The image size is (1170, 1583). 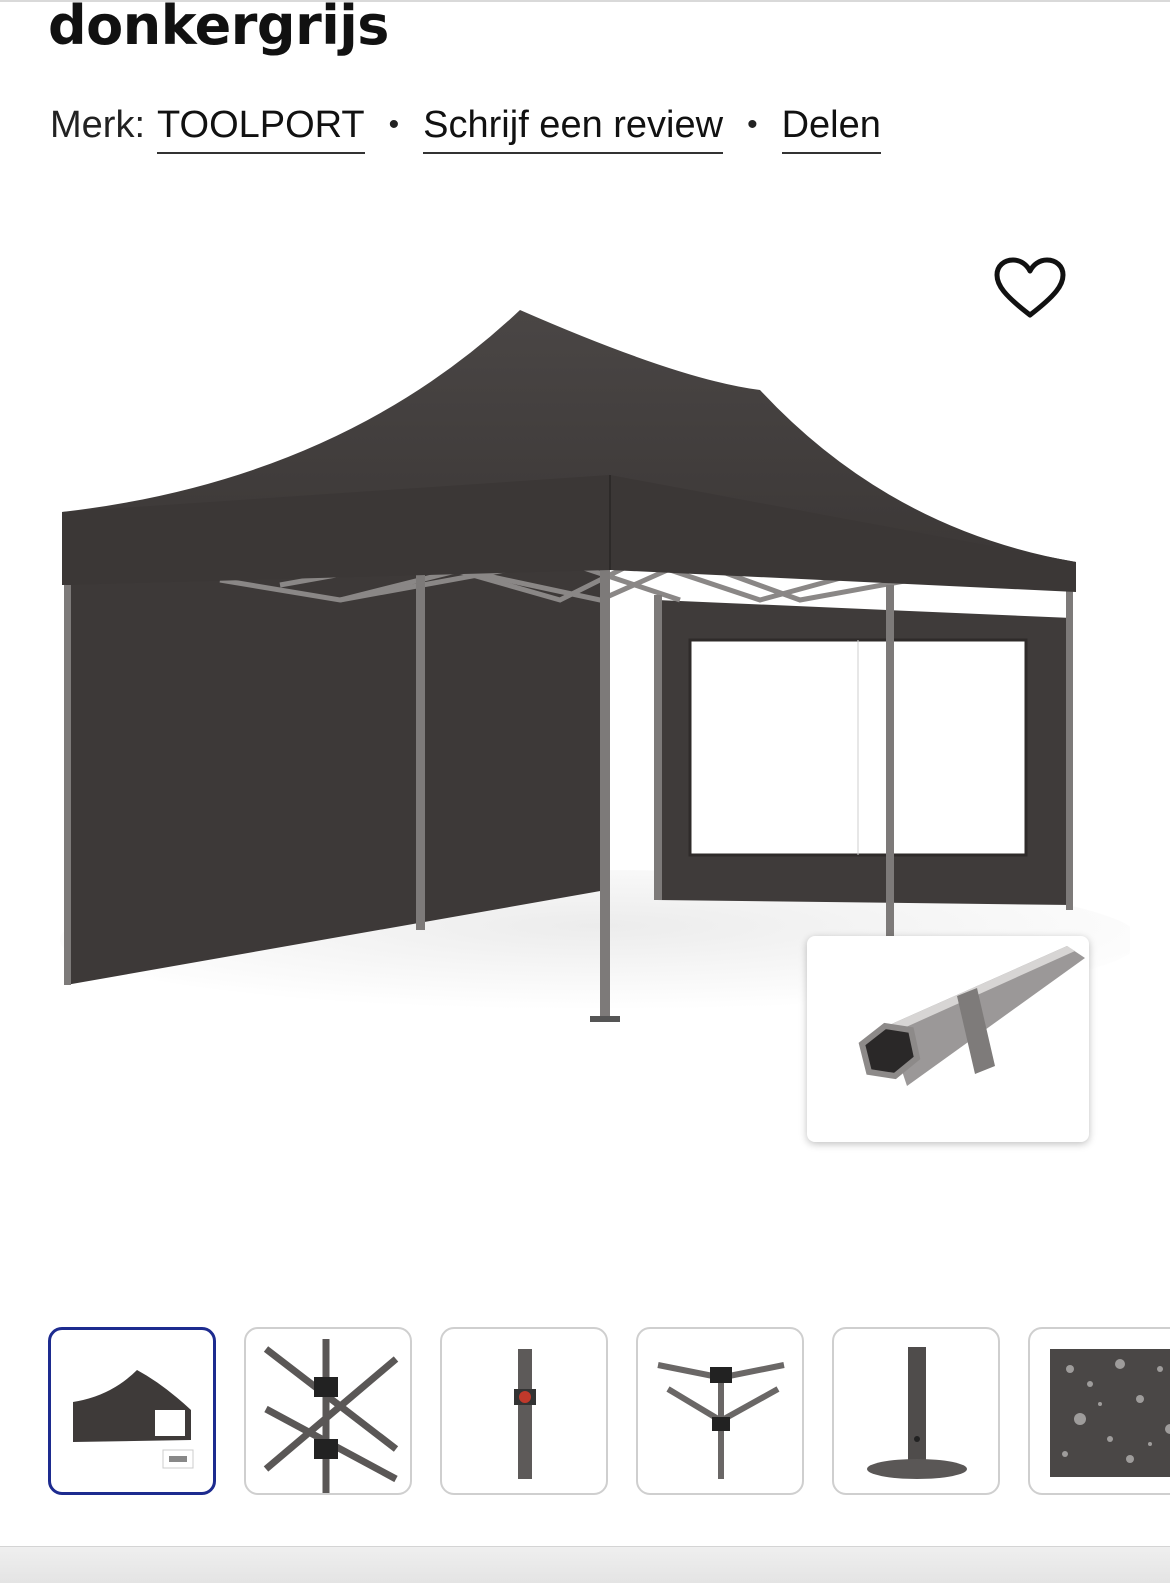 I want to click on thumbnail-strip, so click(x=609, y=1412).